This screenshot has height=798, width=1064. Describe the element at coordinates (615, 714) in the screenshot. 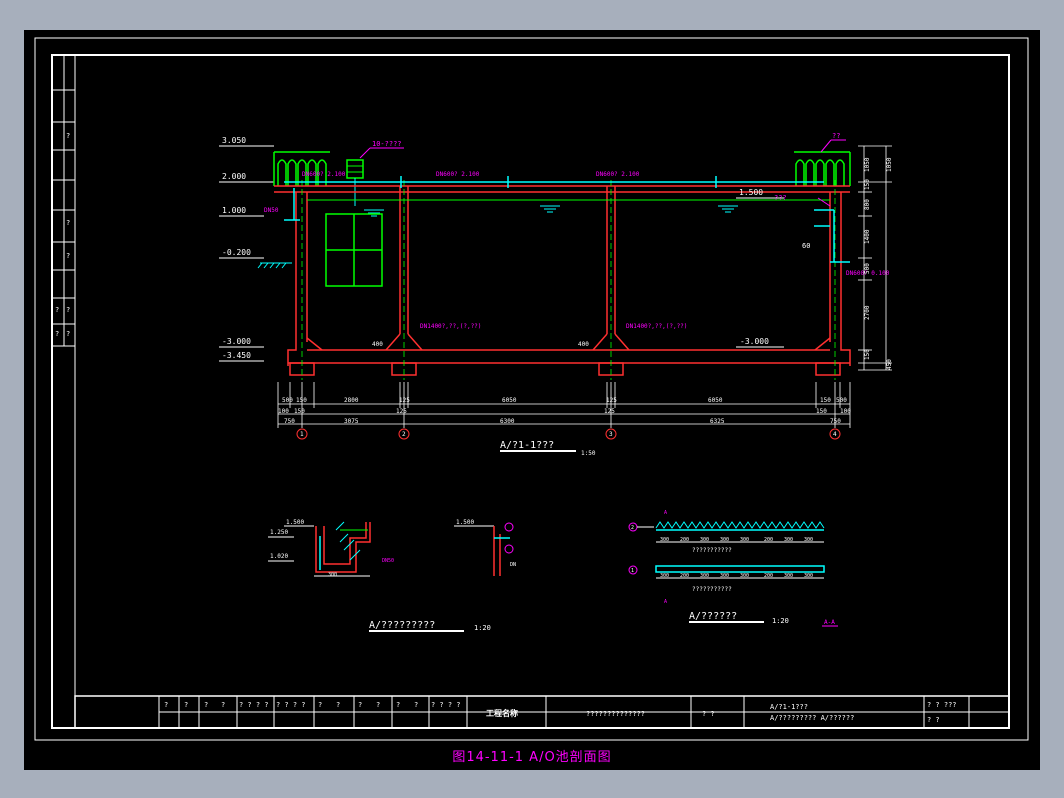

I see `project-name: ??????????????` at that location.